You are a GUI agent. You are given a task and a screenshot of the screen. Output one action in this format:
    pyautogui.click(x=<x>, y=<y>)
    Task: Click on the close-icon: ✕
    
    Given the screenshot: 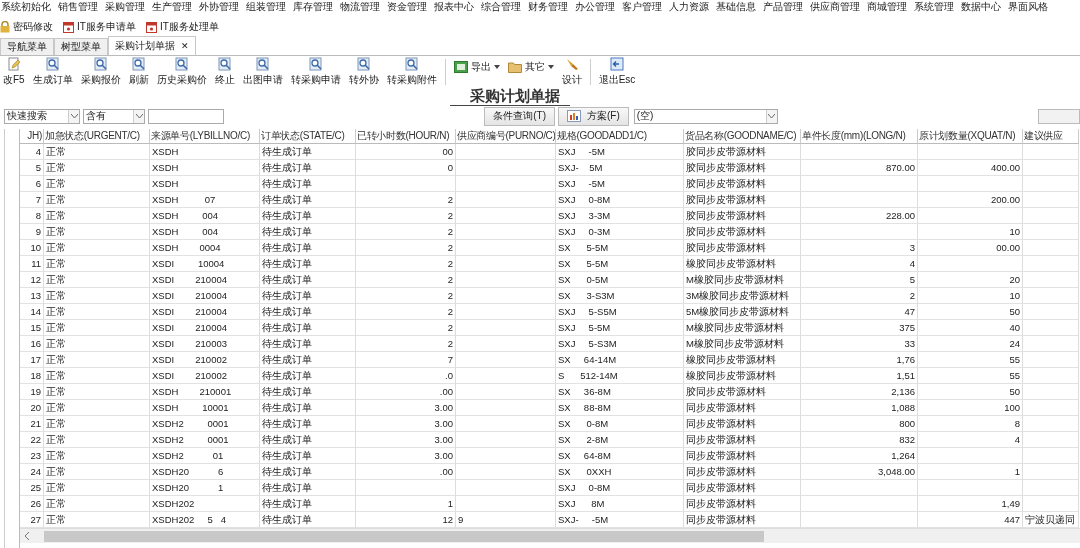 What is the action you would take?
    pyautogui.click(x=185, y=46)
    